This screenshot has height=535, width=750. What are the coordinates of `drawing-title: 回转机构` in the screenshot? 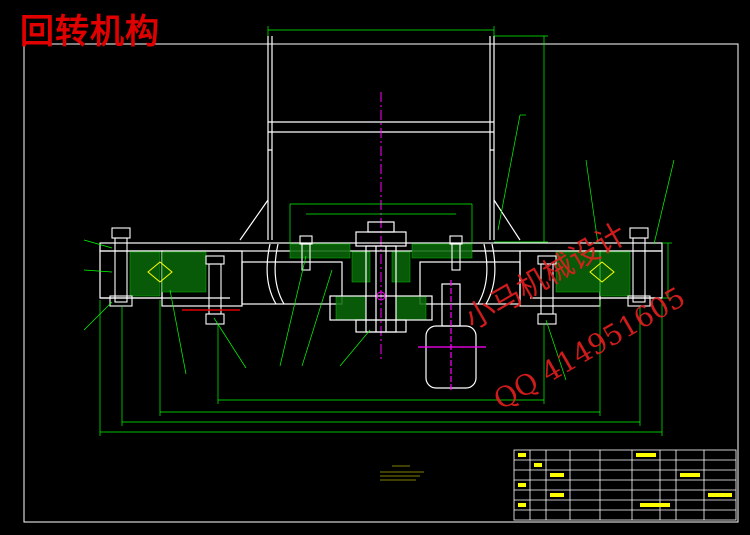 It's located at (90, 32).